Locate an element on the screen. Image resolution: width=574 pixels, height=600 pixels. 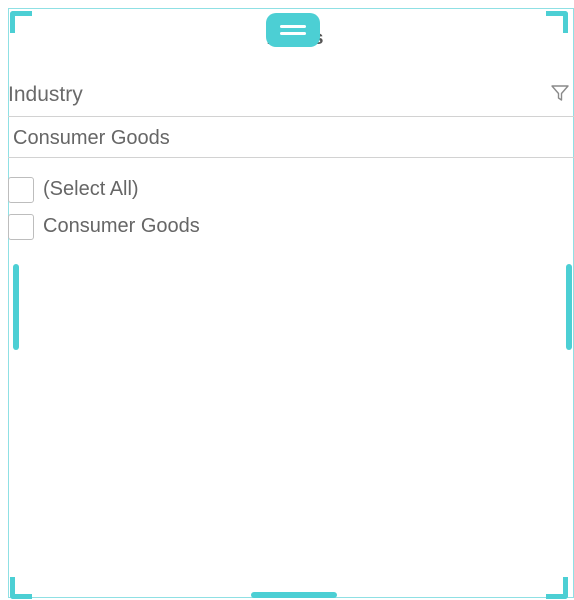
filter-options-list: (Select All) Consumer Goods is located at coordinates (288, 208).